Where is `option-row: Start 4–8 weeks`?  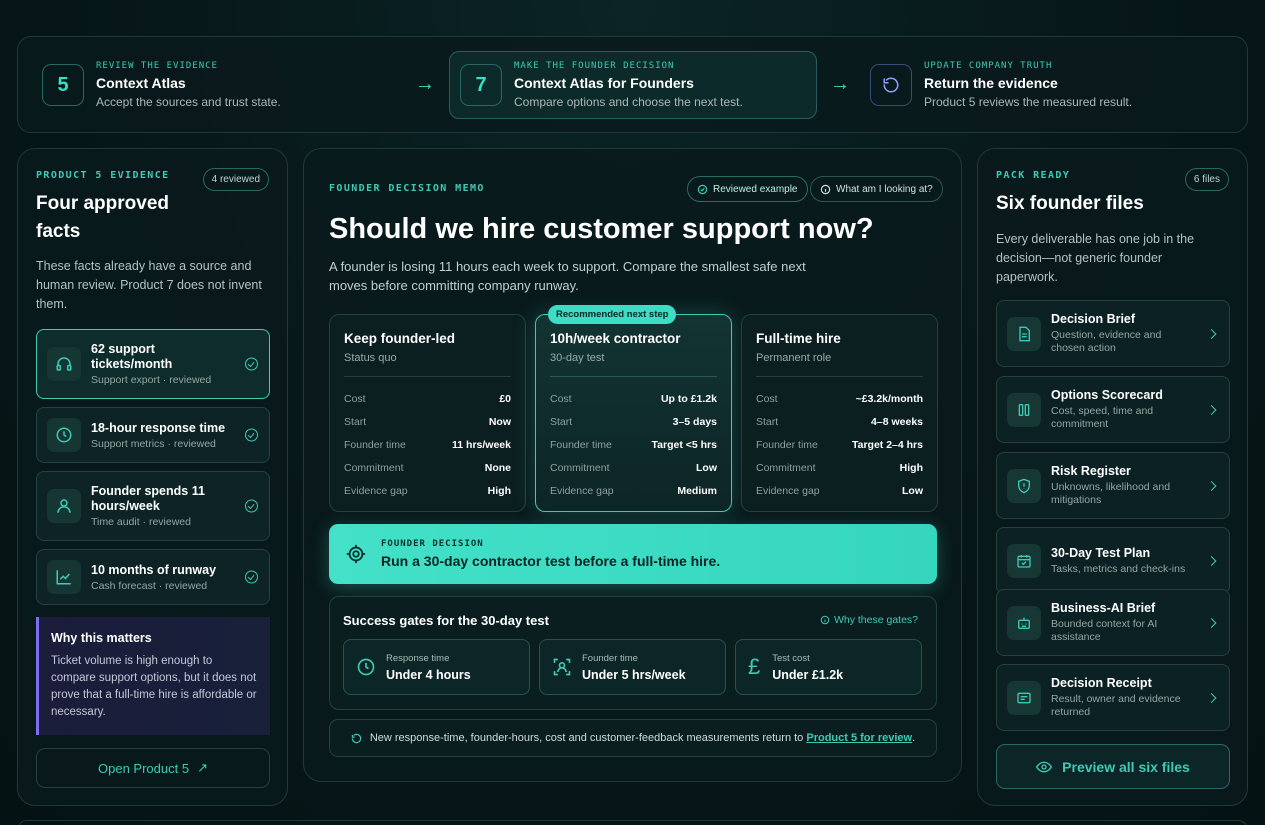
option-row: Start 4–8 weeks is located at coordinates (839, 421).